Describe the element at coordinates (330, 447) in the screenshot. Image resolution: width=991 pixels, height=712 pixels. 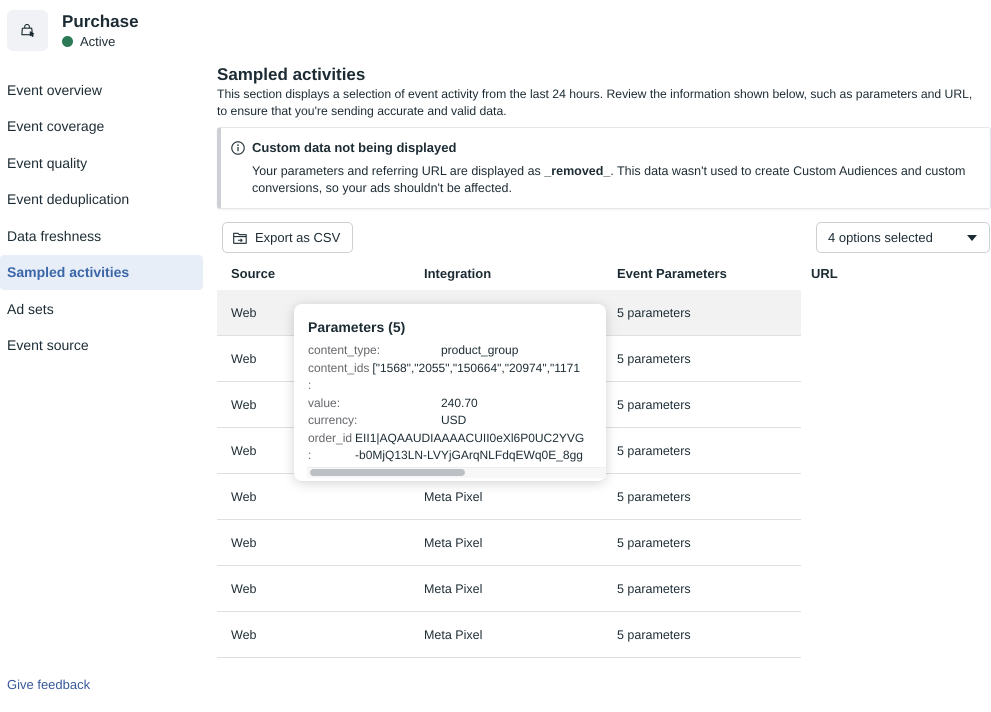
I see `parameter-key: order_id :` at that location.